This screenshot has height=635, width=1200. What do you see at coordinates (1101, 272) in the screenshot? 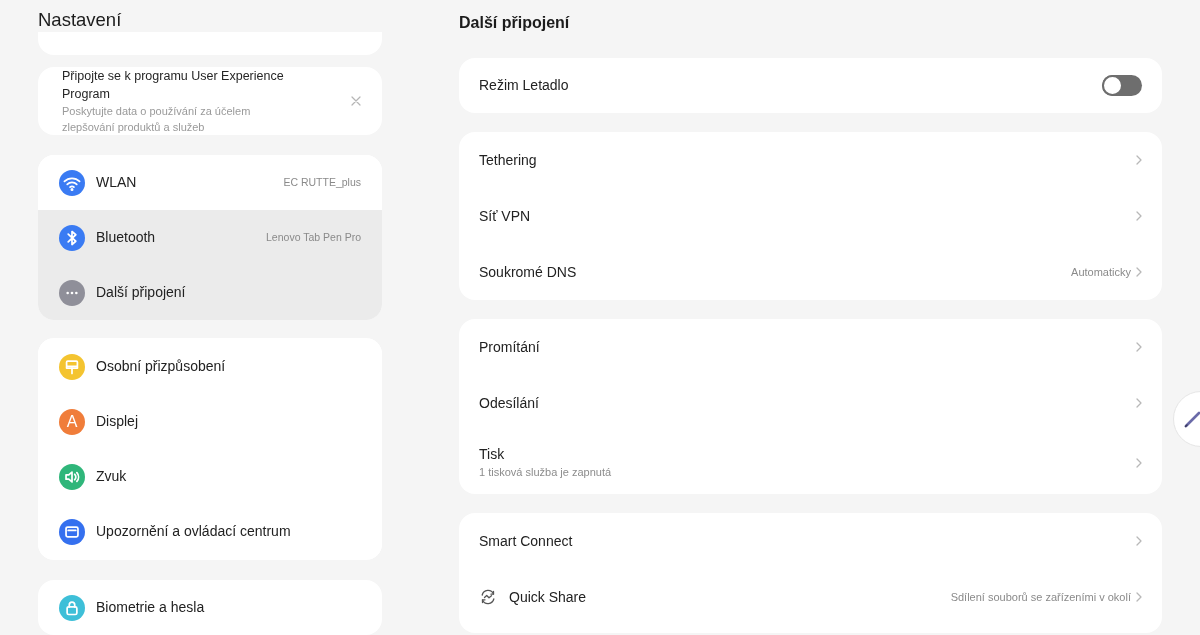
I see `setting-value: Automaticky` at bounding box center [1101, 272].